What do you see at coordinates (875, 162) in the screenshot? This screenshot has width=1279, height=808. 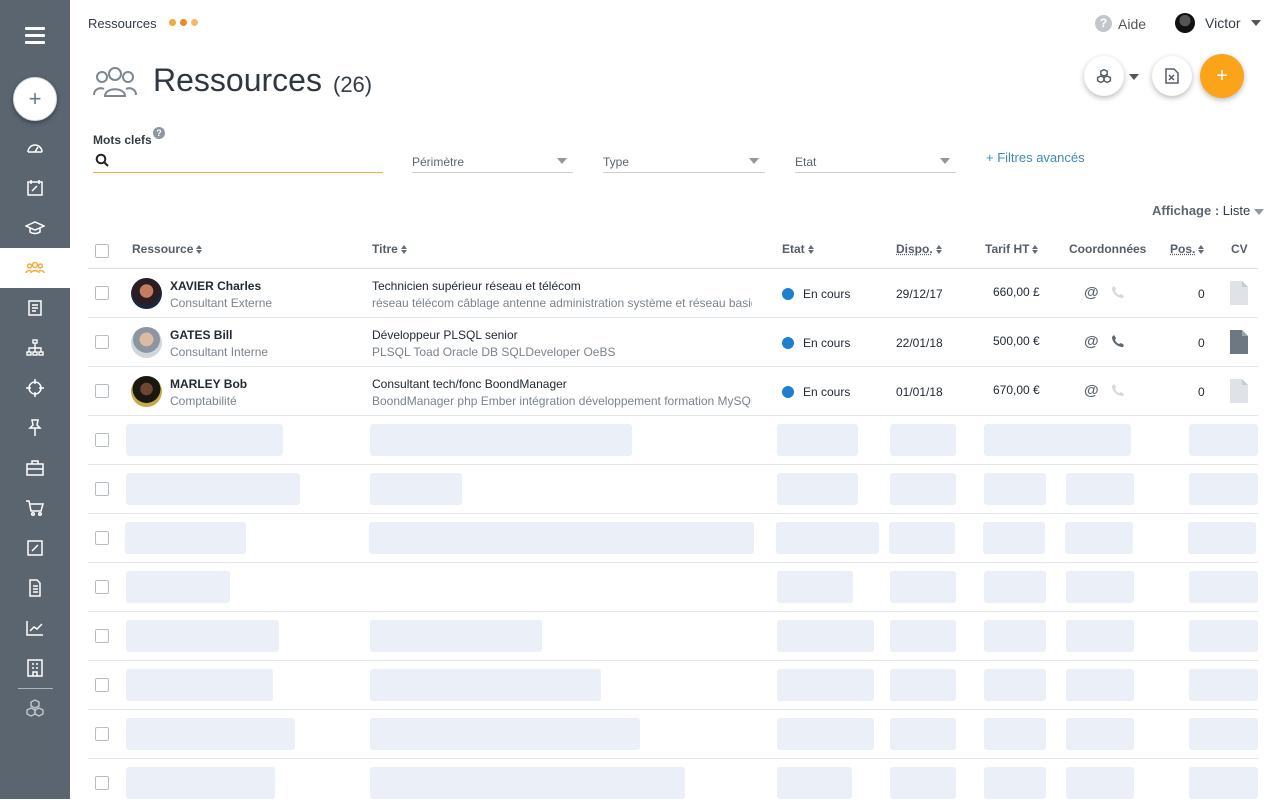 I see `etat-select: Etat` at bounding box center [875, 162].